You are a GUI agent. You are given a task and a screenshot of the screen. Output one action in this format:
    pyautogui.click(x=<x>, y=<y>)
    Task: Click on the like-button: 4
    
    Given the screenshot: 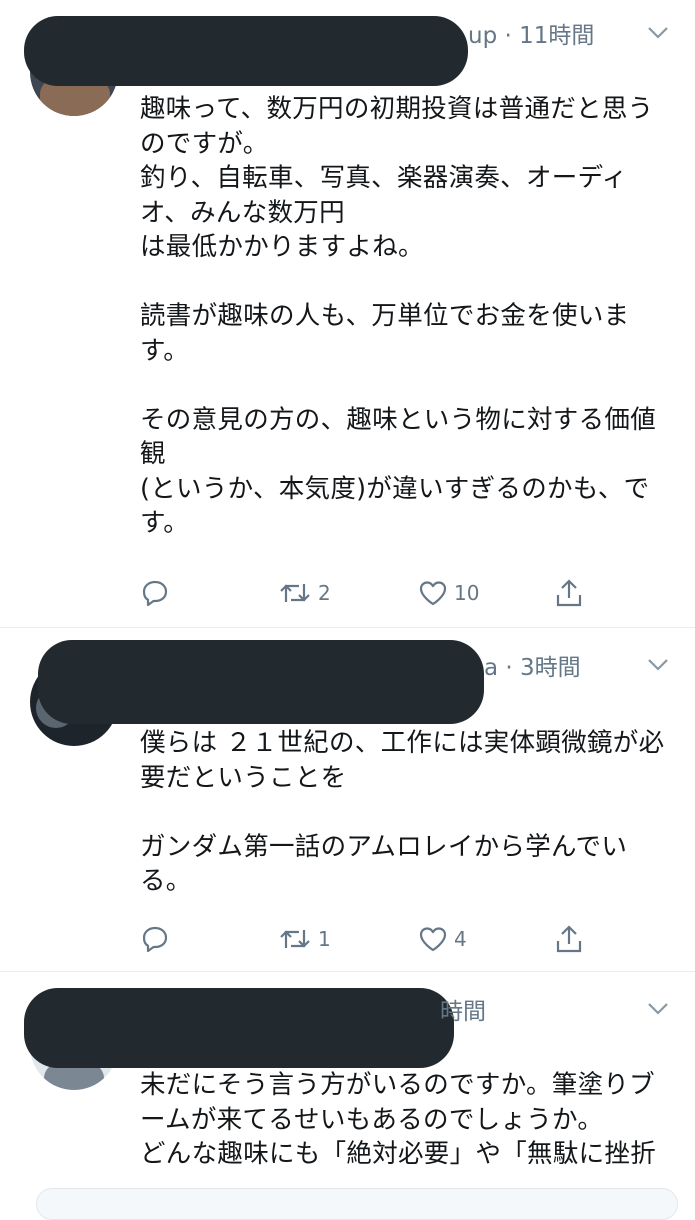 What is the action you would take?
    pyautogui.click(x=442, y=939)
    